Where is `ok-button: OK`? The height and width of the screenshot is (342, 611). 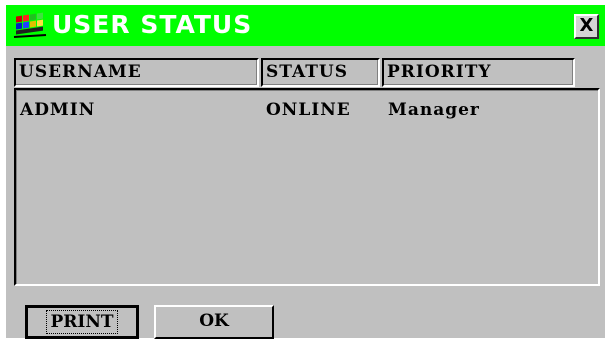
ok-button: OK is located at coordinates (214, 322).